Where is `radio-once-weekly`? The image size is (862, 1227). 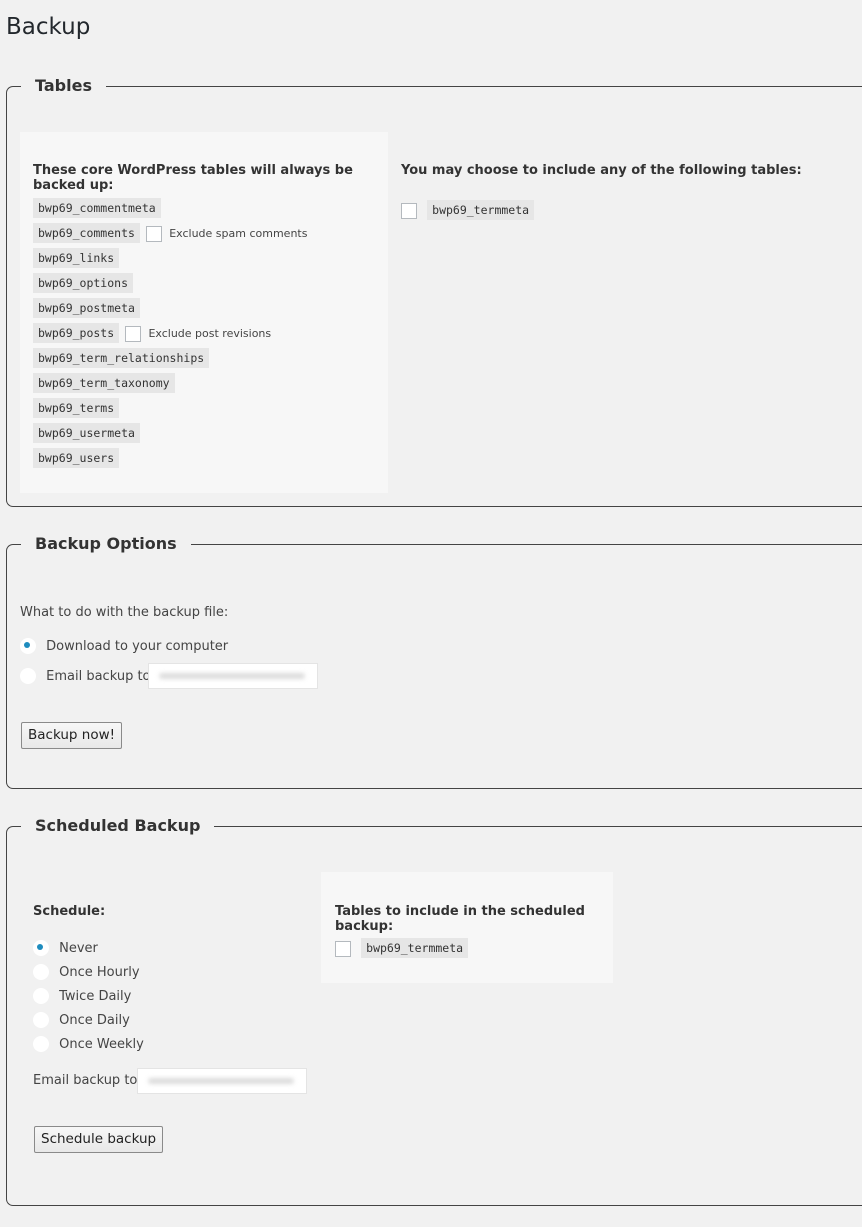
radio-once-weekly is located at coordinates (41, 1044).